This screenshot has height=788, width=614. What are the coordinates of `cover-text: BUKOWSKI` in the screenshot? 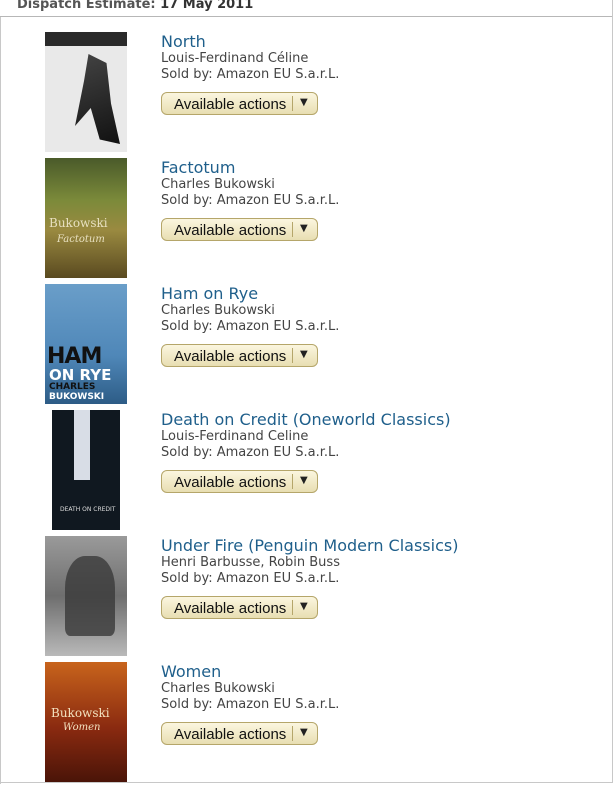 It's located at (77, 397).